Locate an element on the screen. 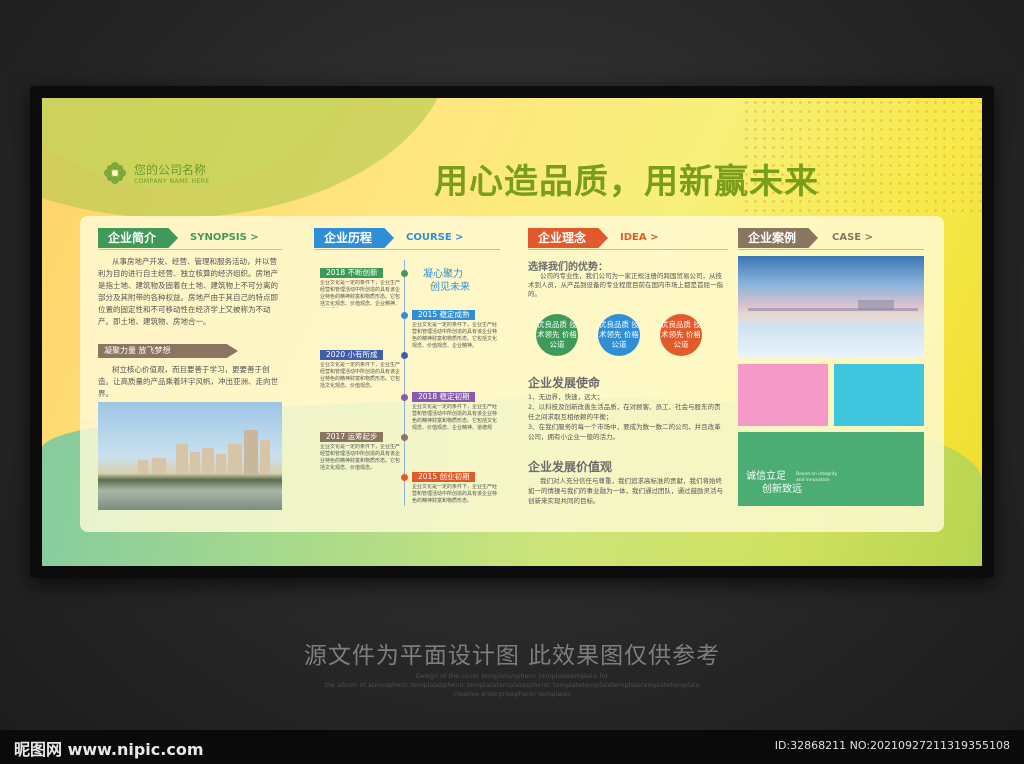  advantage-title: 选择我们的优势： is located at coordinates (568, 267).